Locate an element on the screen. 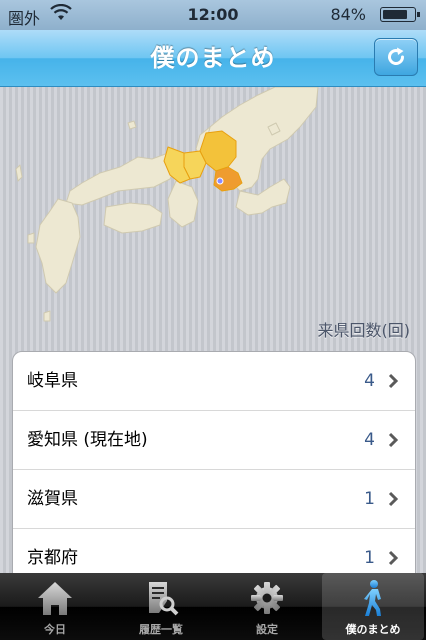 The width and height of the screenshot is (426, 640). tab-today: 今日 is located at coordinates (55, 606).